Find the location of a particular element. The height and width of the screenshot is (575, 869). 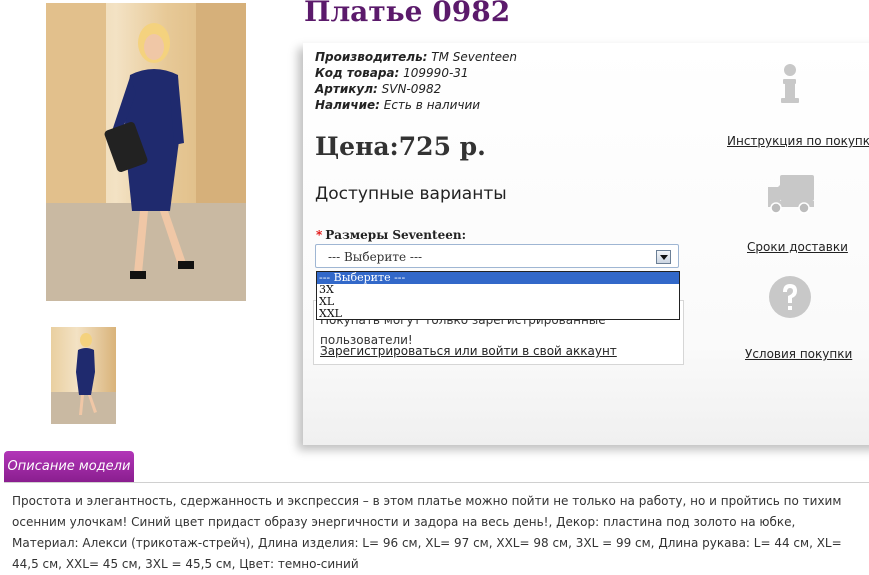

size-dropdown-list: --- Выберите --- 3X XL XXL is located at coordinates (498, 295).